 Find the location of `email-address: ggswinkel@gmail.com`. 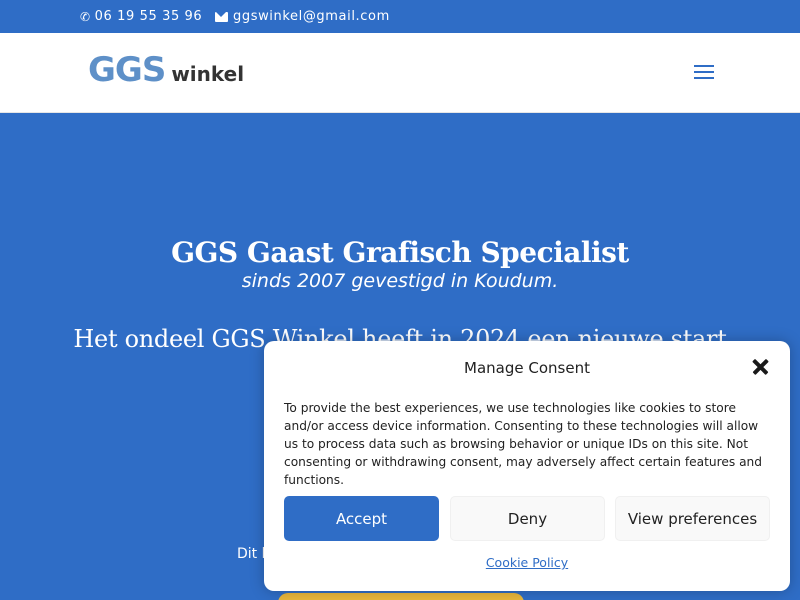

email-address: ggswinkel@gmail.com is located at coordinates (311, 16).